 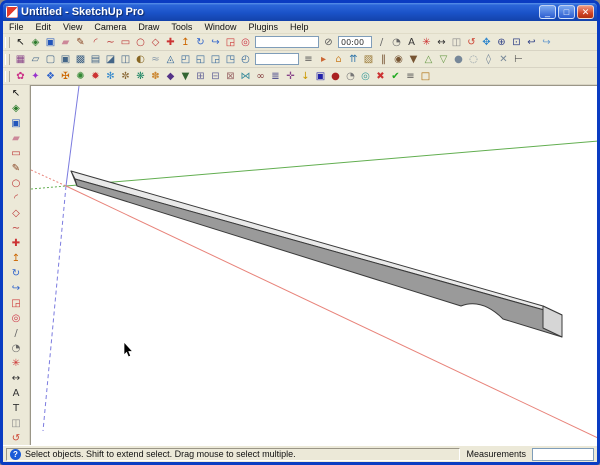 What do you see at coordinates (200, 42) in the screenshot?
I see `rotate-tool-icon: ↻` at bounding box center [200, 42].